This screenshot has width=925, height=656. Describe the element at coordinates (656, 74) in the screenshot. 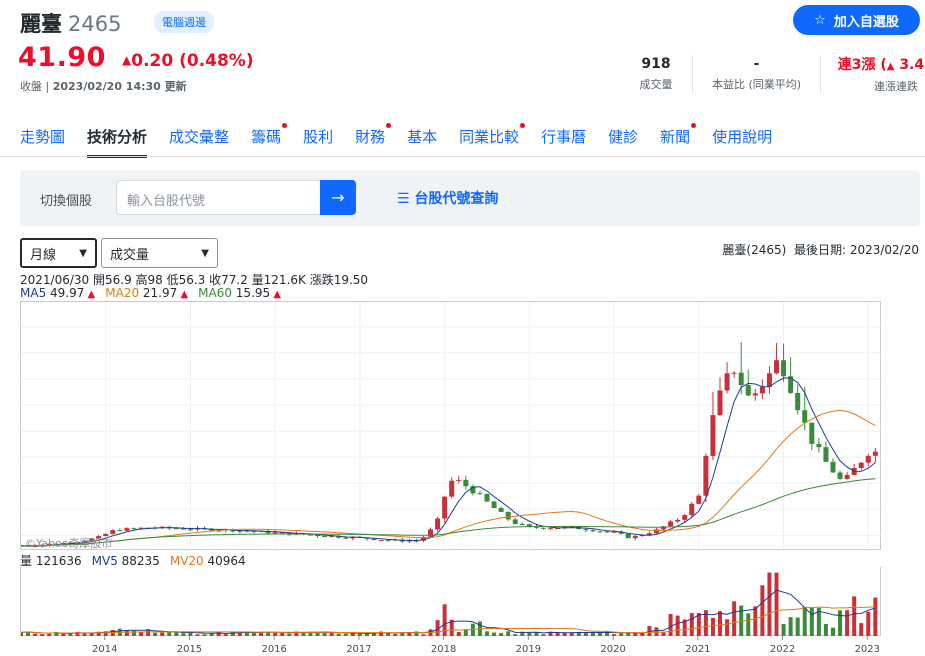

I see `stat-volume: 918 成交量` at that location.